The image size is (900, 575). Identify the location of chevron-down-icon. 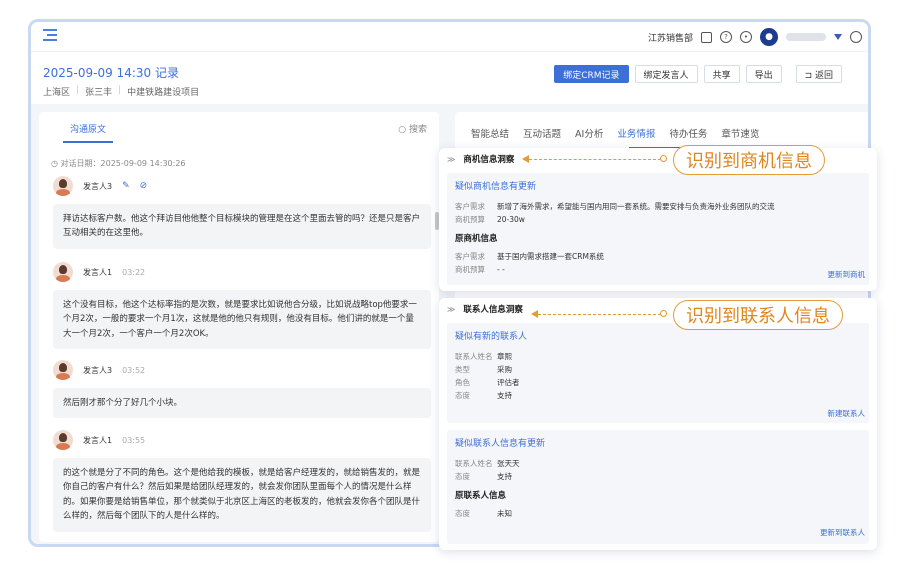
(838, 37).